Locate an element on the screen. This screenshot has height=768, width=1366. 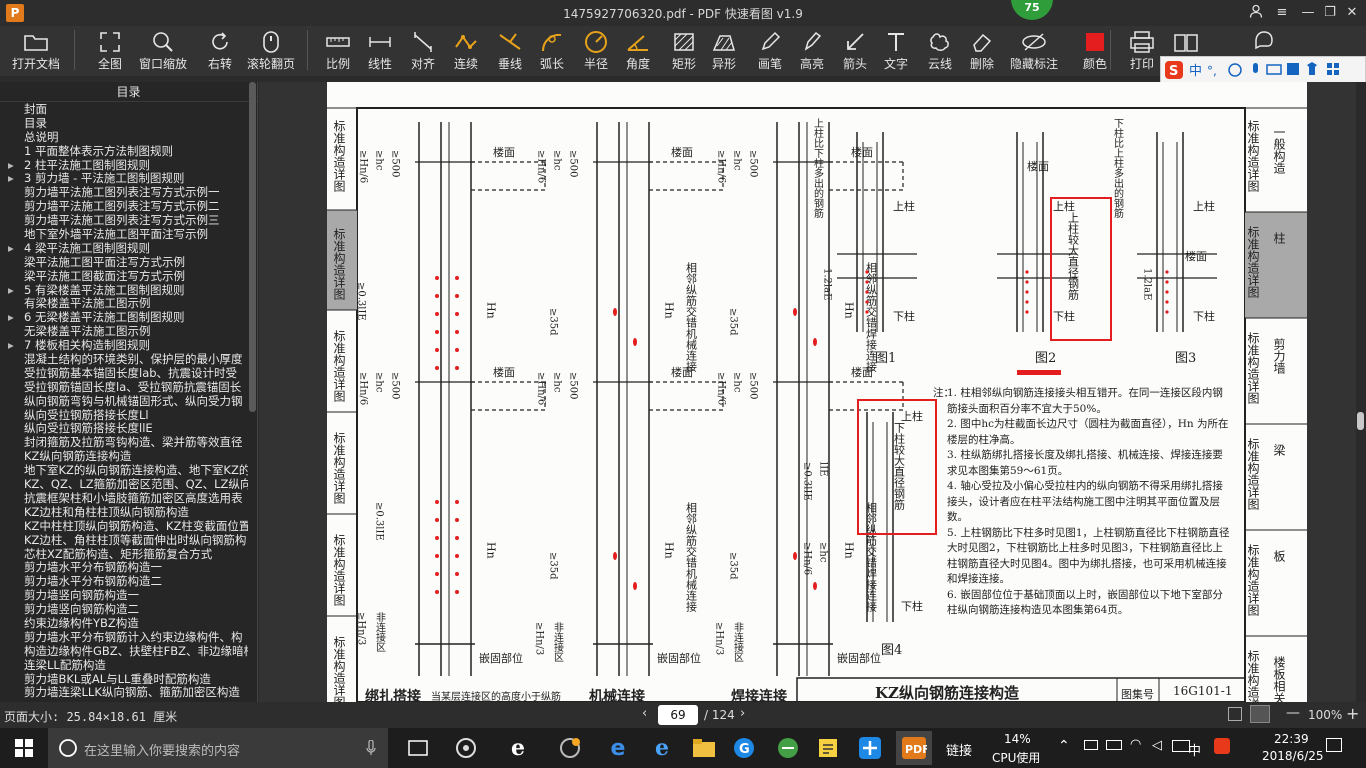
toc-item: ▸ 4 梁平法施工图制图规则 is located at coordinates (124, 249).